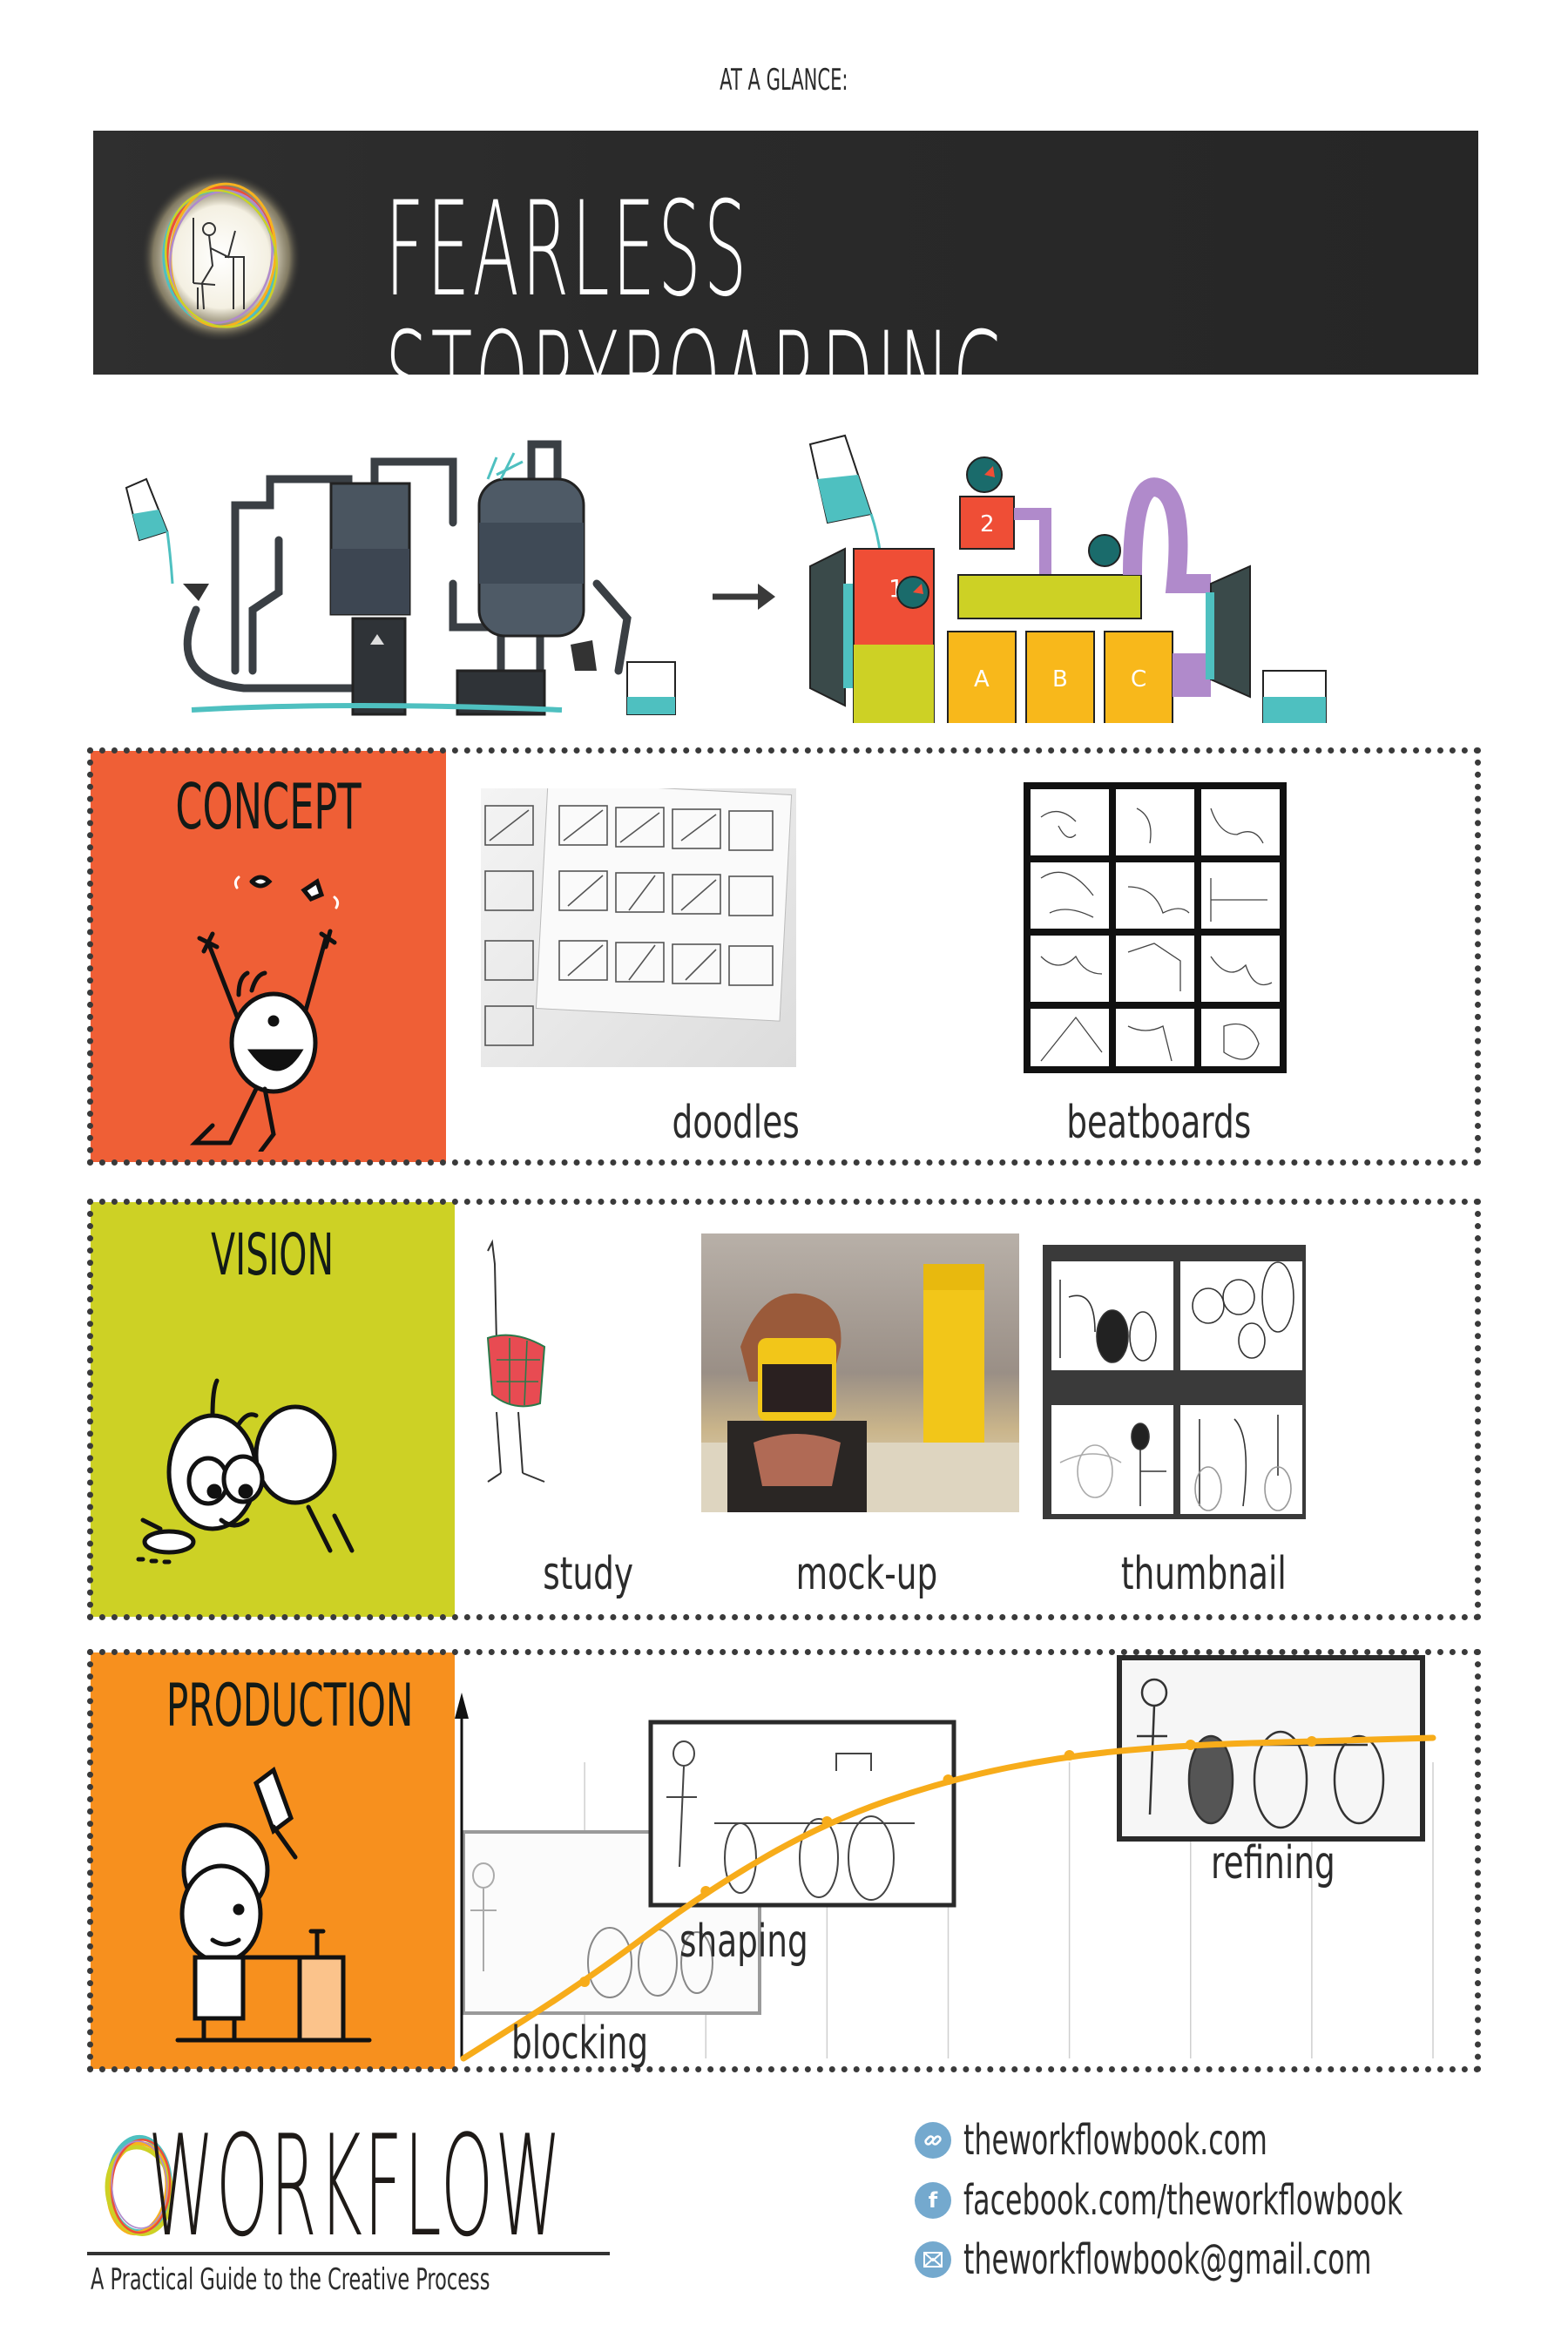 Image resolution: width=1568 pixels, height=2352 pixels. Describe the element at coordinates (933, 2201) in the screenshot. I see `facebook-icon: f` at that location.